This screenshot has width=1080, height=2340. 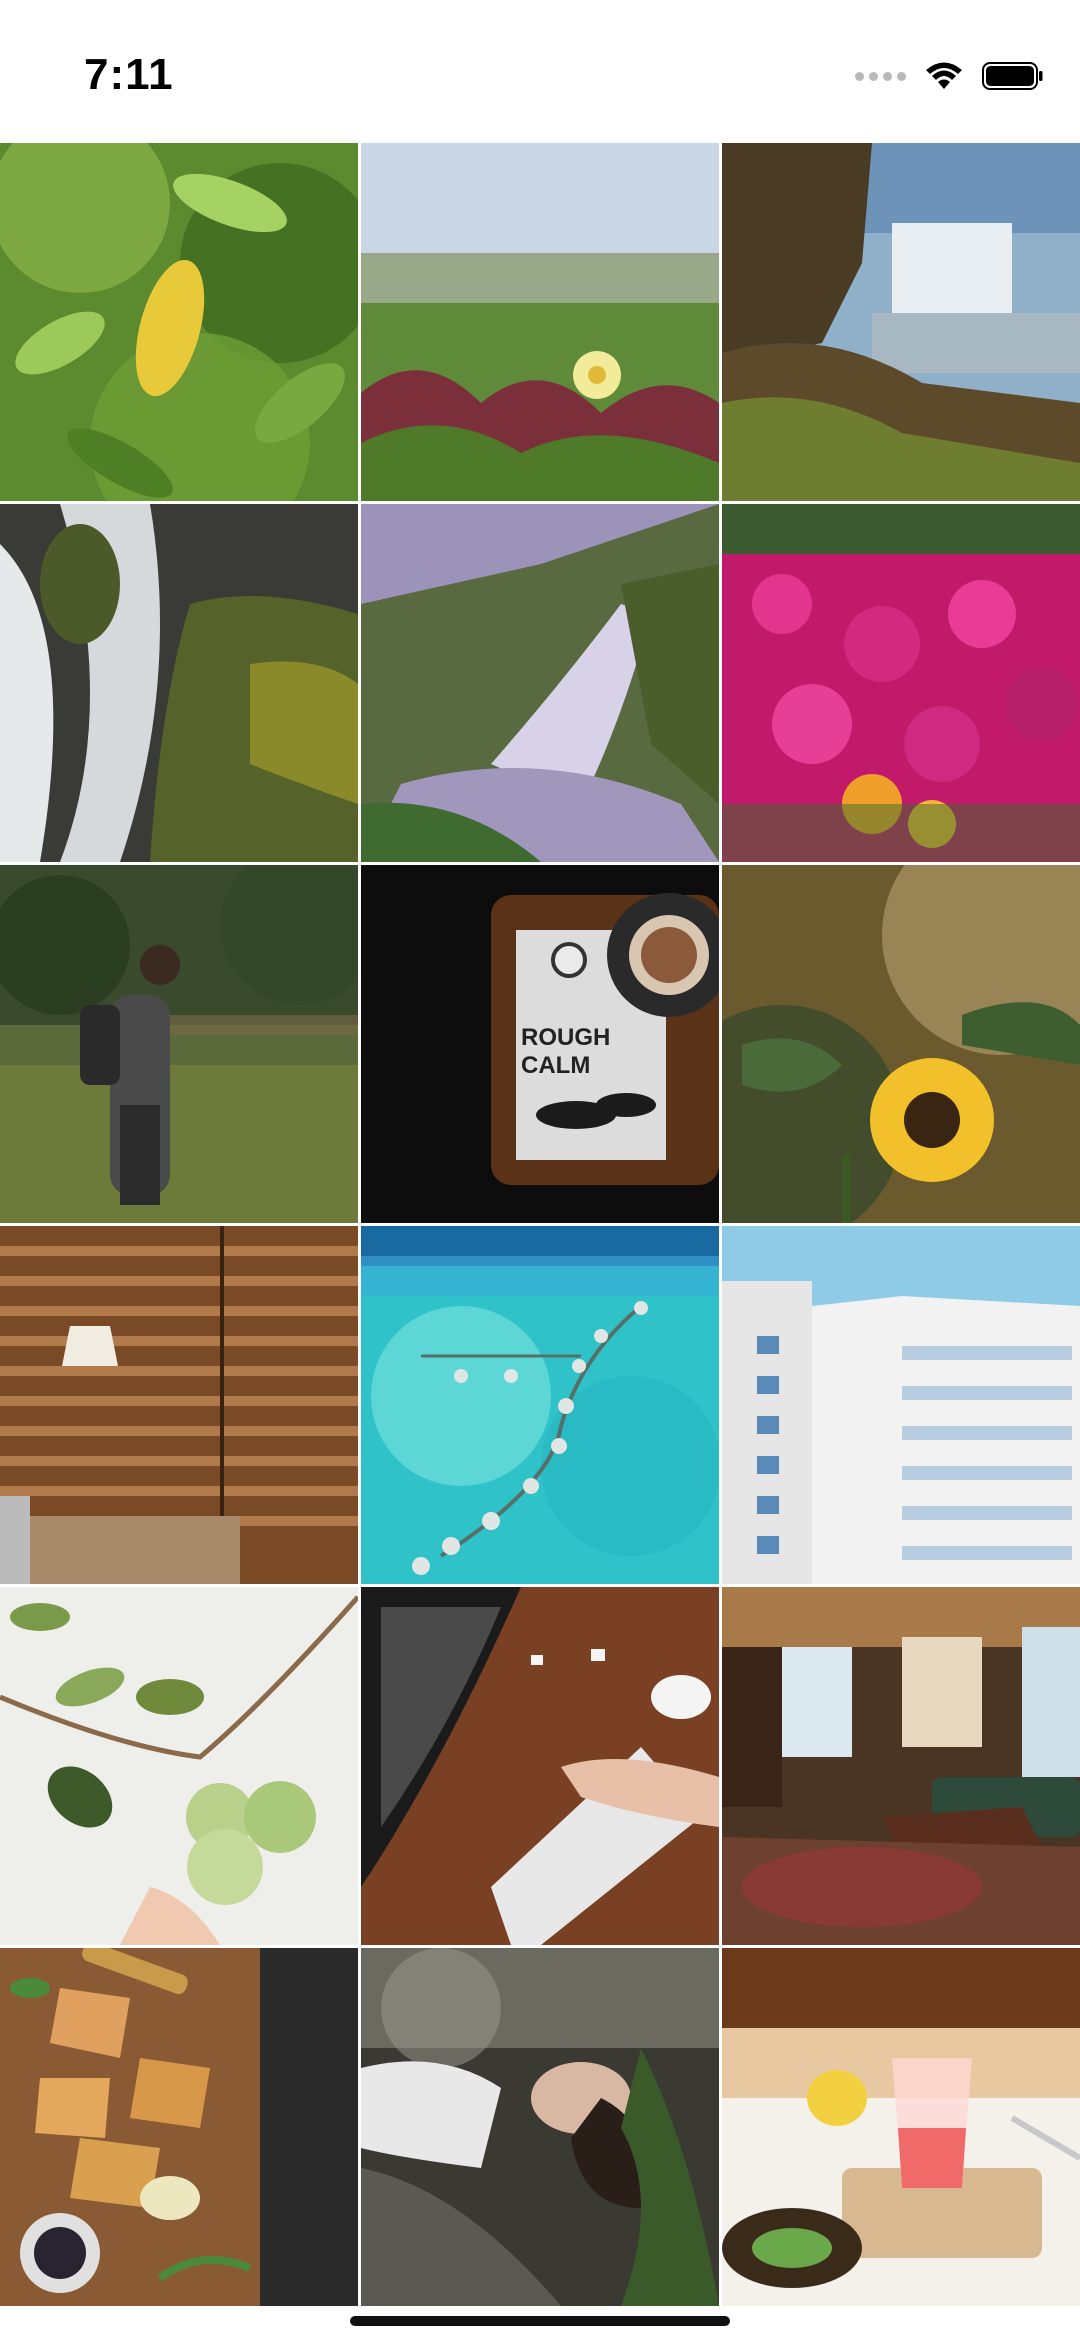 What do you see at coordinates (540, 683) in the screenshot?
I see `photo-waterfall-valley` at bounding box center [540, 683].